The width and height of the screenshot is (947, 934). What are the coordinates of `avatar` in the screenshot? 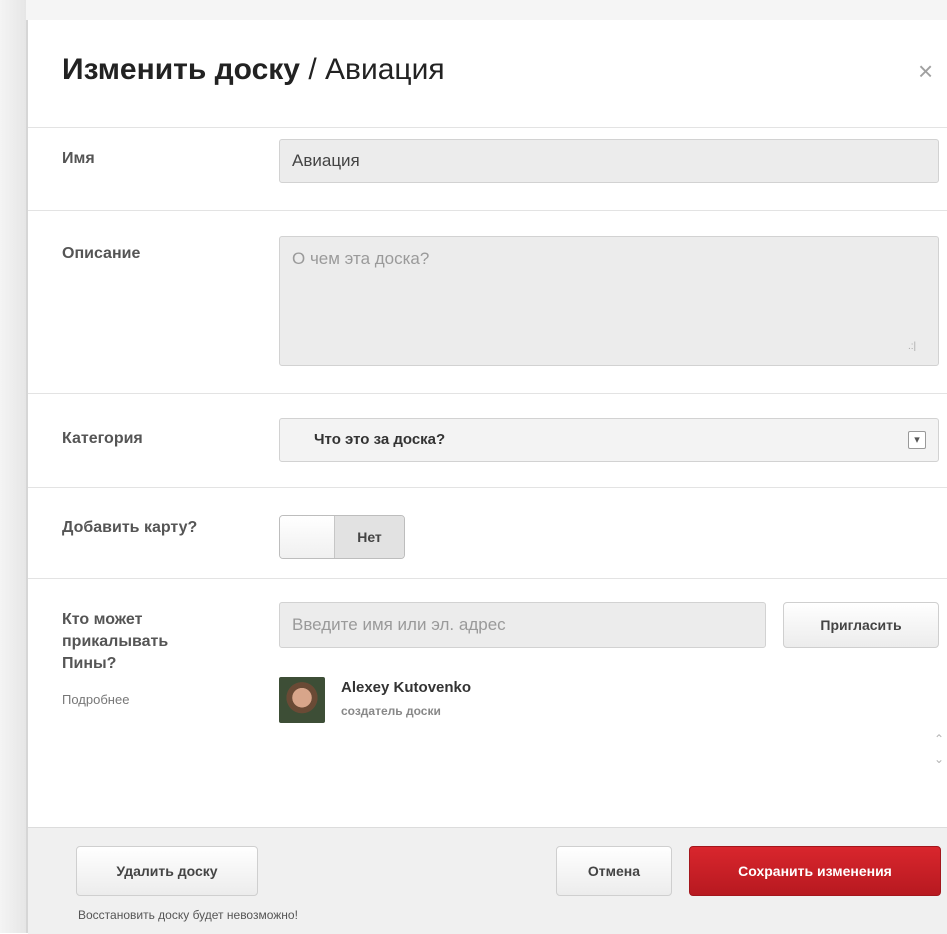 It's located at (302, 700).